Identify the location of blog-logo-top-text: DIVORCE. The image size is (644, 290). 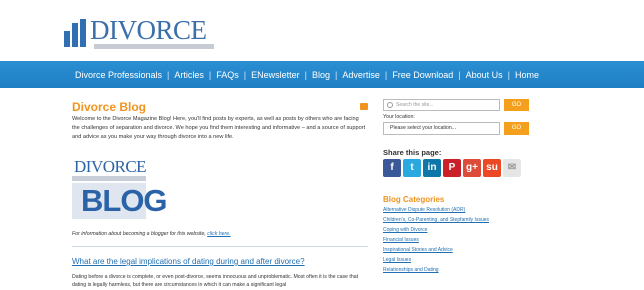
(110, 166).